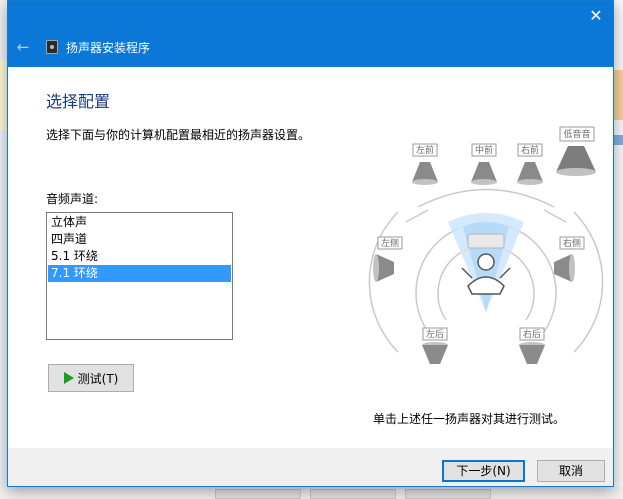  Describe the element at coordinates (78, 101) in the screenshot. I see `page-title: 选择配置` at that location.